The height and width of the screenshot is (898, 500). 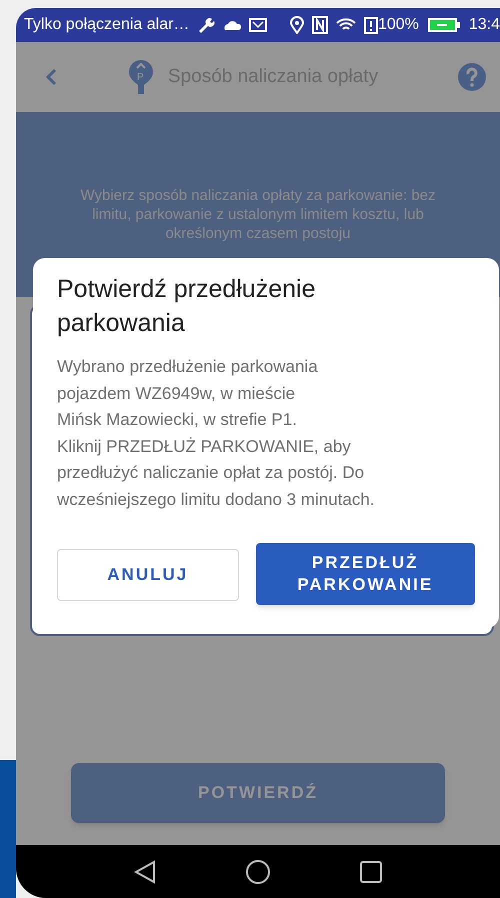 I want to click on location-icon, so click(x=297, y=25).